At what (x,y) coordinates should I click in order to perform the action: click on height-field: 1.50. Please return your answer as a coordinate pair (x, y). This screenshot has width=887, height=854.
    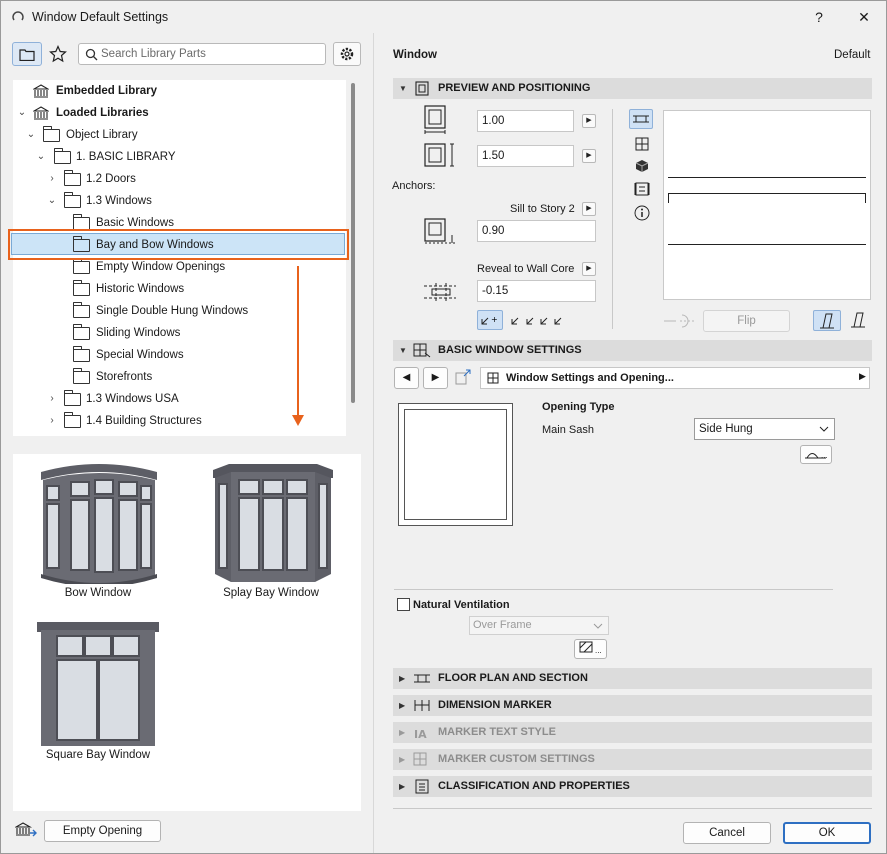
    Looking at the image, I should click on (525, 156).